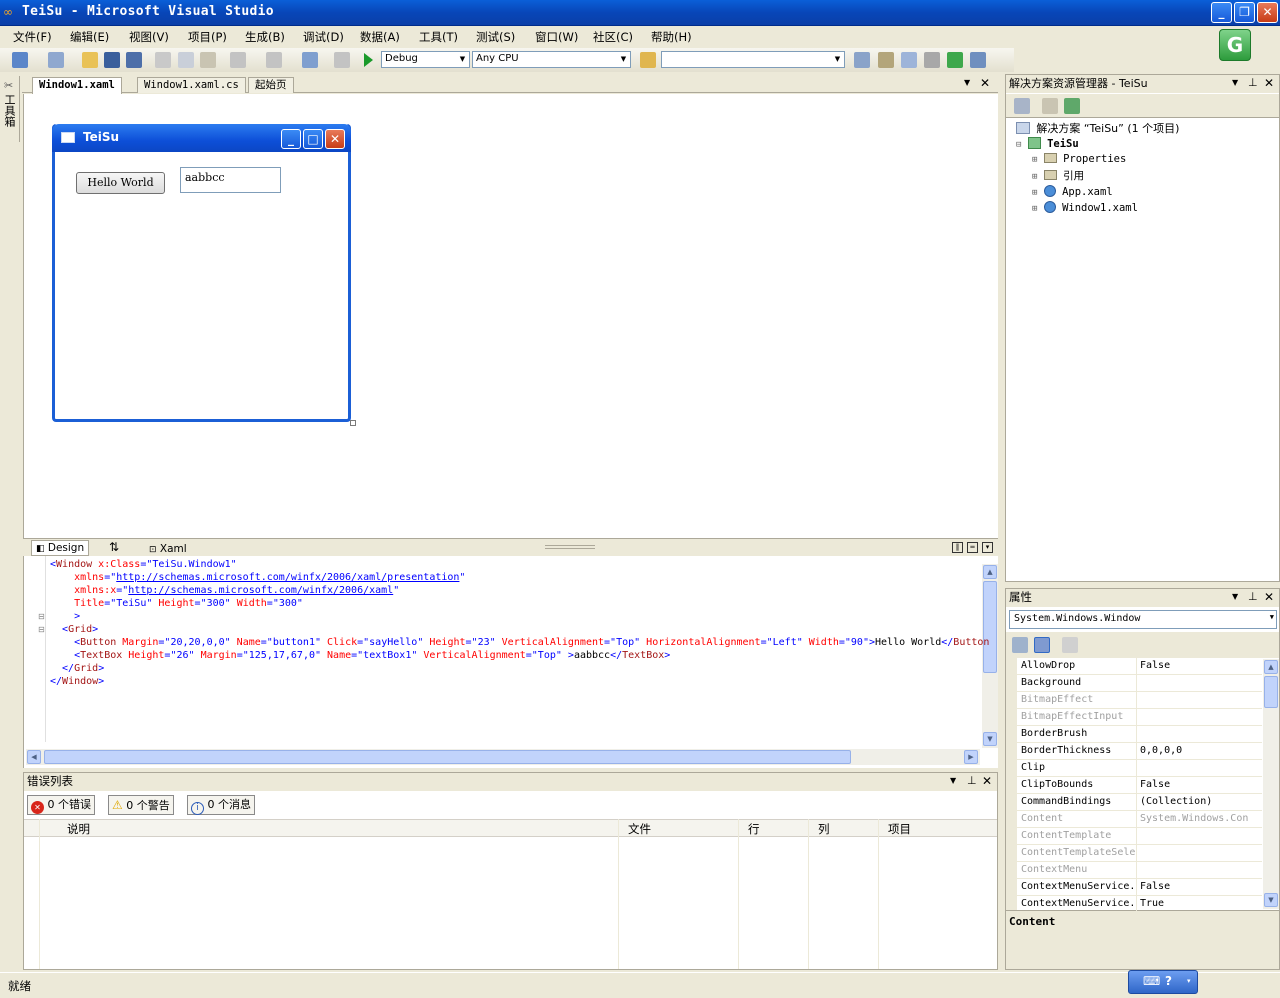 This screenshot has width=1280, height=998. Describe the element at coordinates (613, 37) in the screenshot. I see `menu-item-10: 社区(C)` at that location.